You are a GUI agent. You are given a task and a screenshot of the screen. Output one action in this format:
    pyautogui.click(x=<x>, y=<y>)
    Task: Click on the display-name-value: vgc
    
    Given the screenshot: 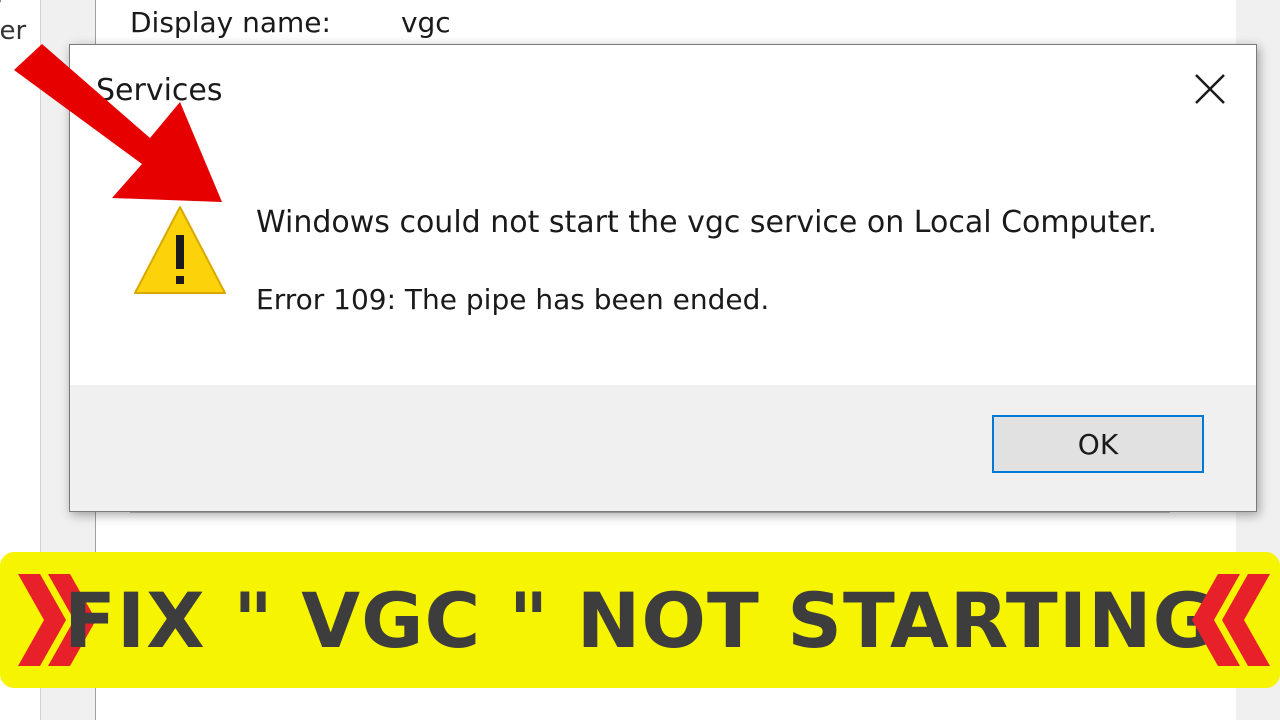 What is the action you would take?
    pyautogui.click(x=425, y=22)
    